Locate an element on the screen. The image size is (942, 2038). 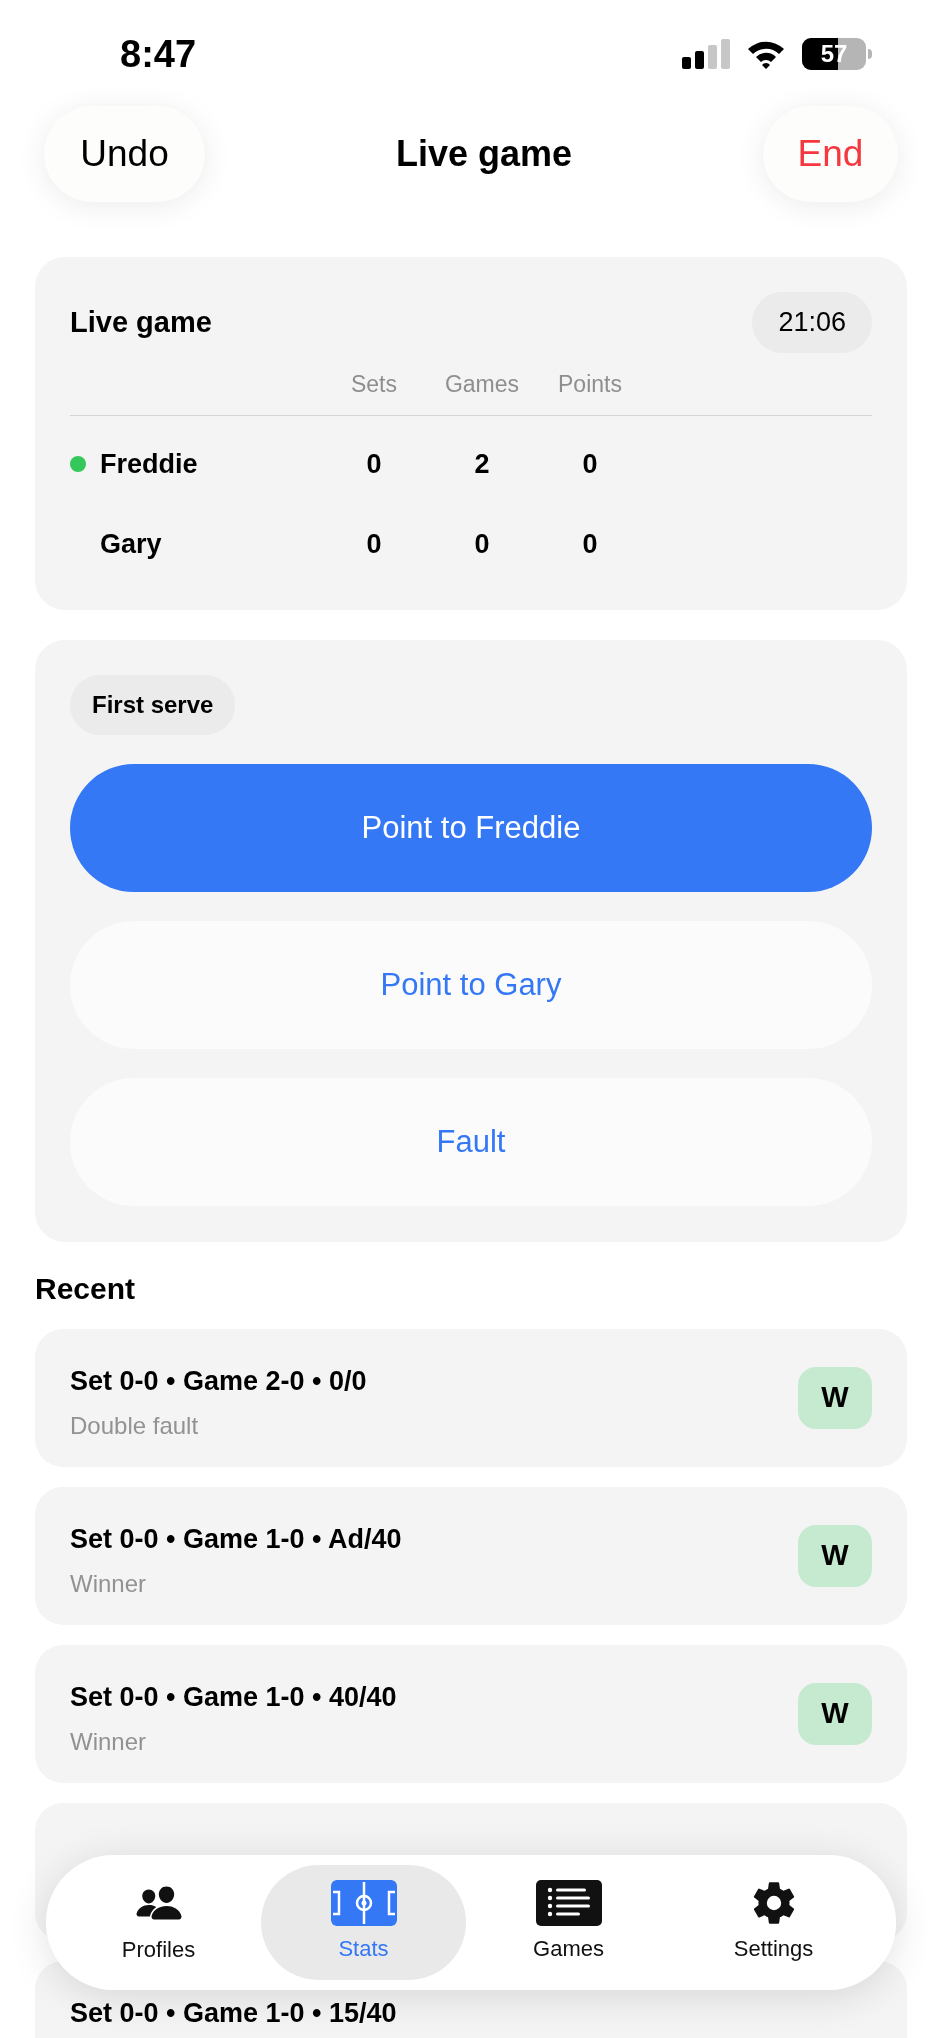
page-title: Live game is located at coordinates (484, 154).